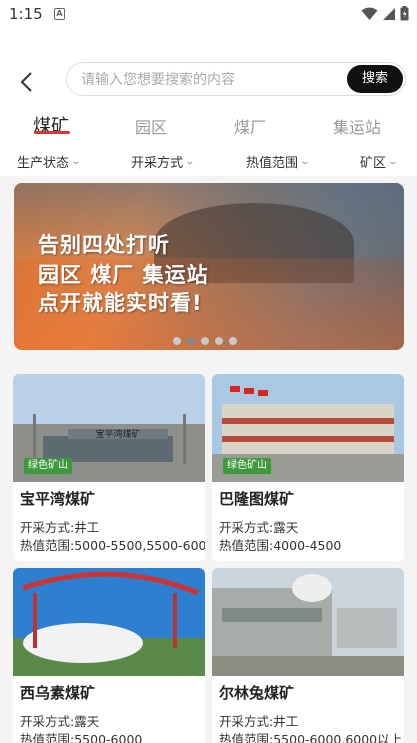 The height and width of the screenshot is (743, 417). Describe the element at coordinates (120, 303) in the screenshot. I see `banner-line-3: 点开就能实时看!` at that location.